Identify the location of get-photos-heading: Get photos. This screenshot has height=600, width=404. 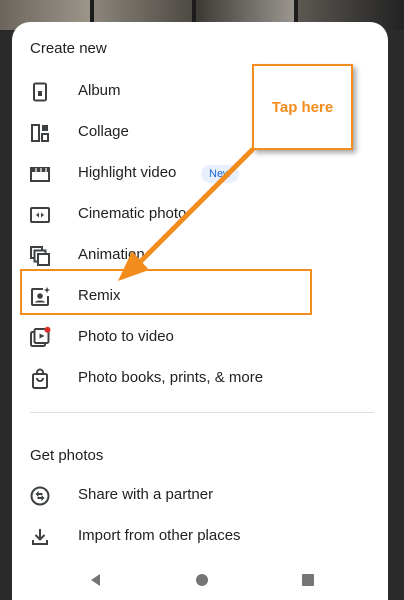
(67, 455).